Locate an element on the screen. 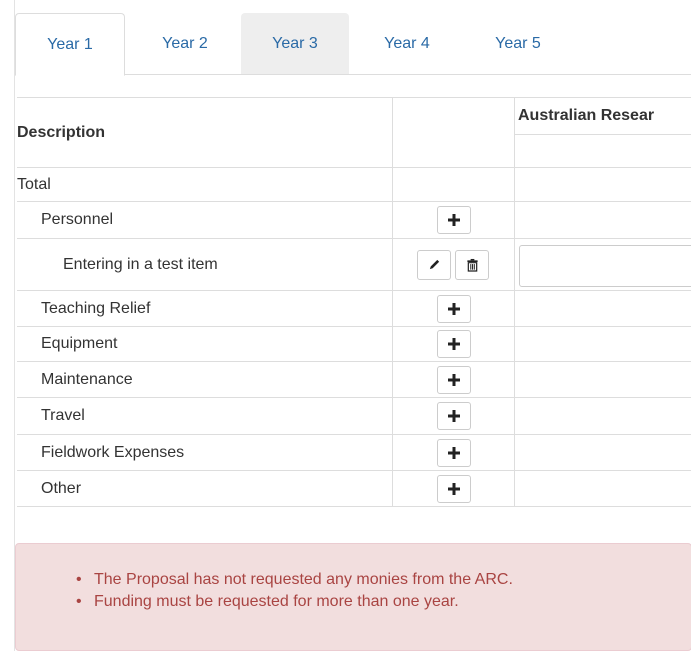 This screenshot has height=651, width=691. add-fieldwork-expenses-button is located at coordinates (454, 452).